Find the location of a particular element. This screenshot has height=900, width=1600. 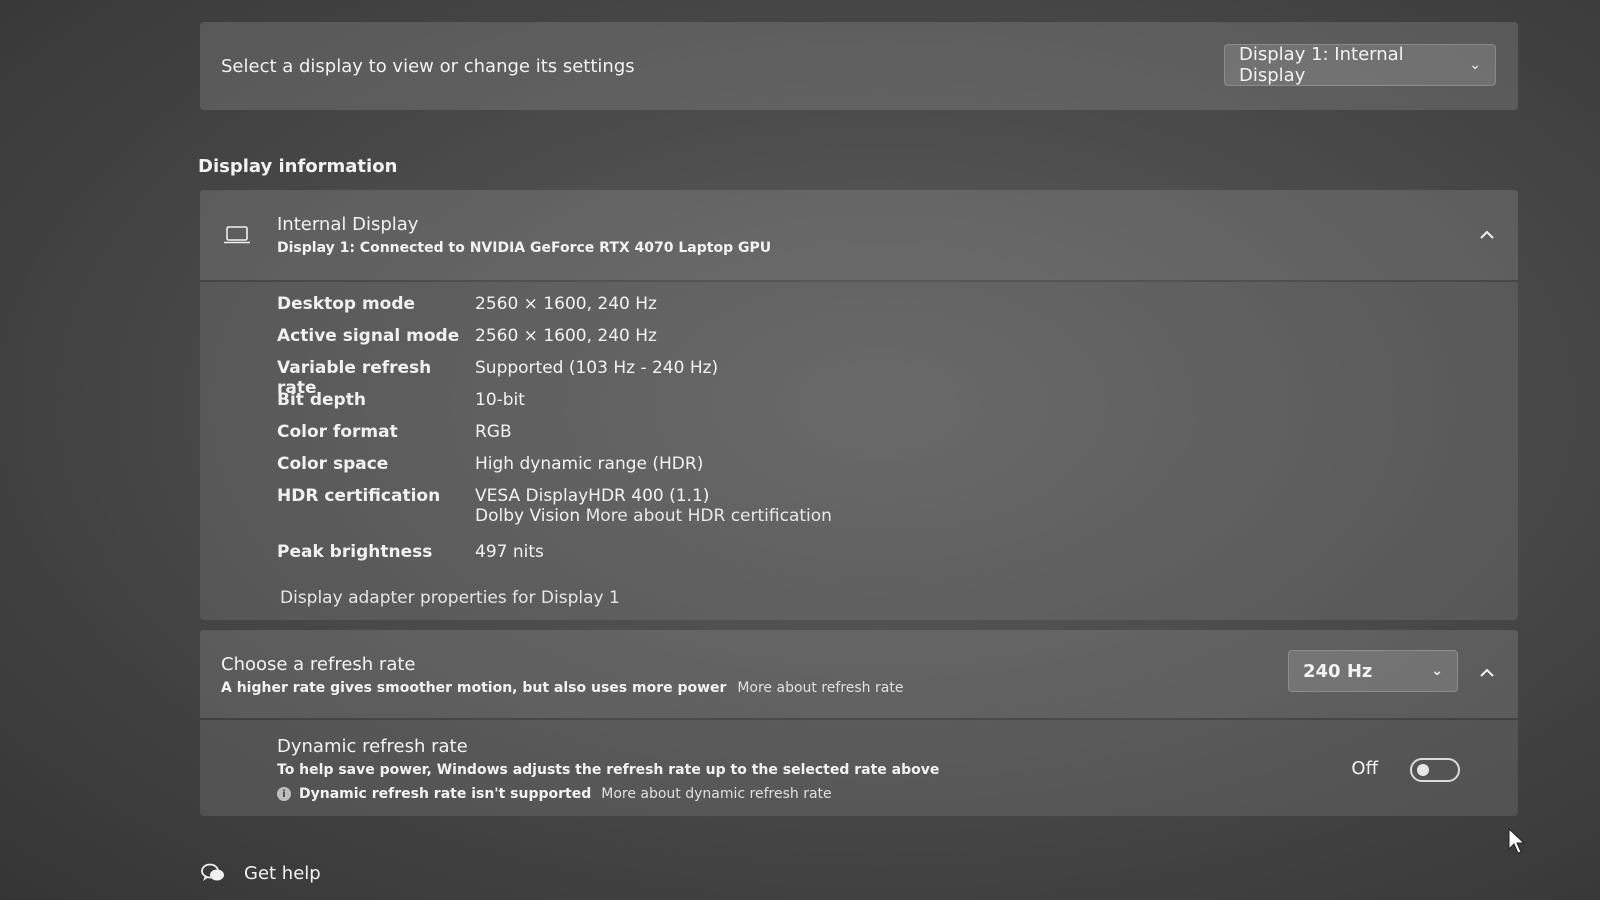

property-row: Active signal mode 2560 × 1600, 240 Hz is located at coordinates (467, 336).